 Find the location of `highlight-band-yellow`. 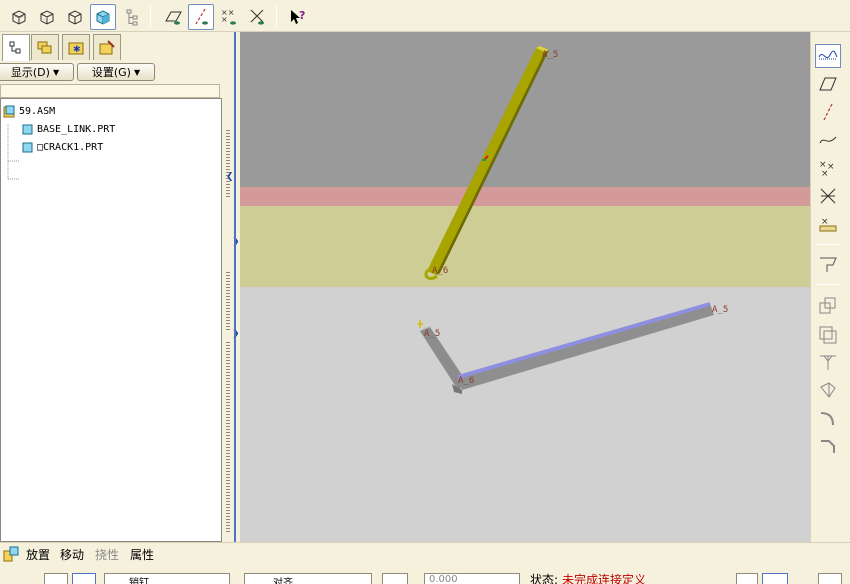

highlight-band-yellow is located at coordinates (525, 246).